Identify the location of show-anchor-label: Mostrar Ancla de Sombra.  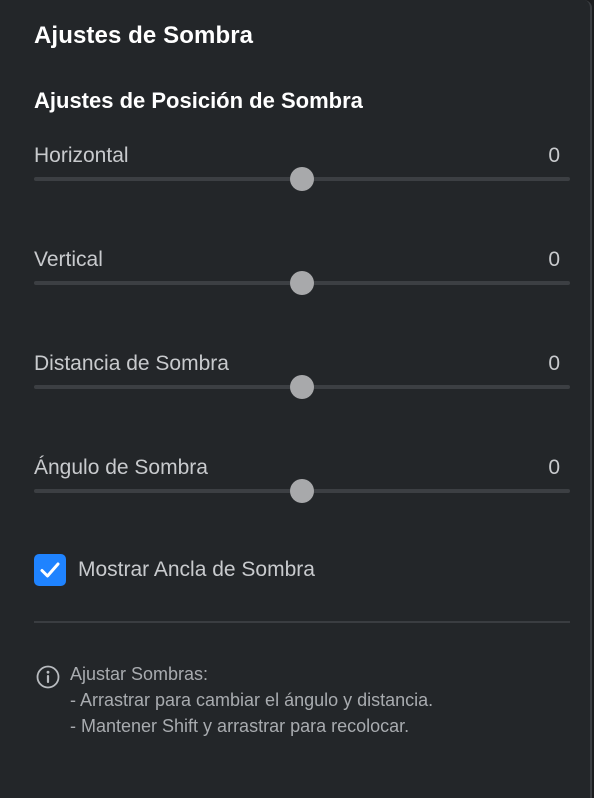
(196, 569).